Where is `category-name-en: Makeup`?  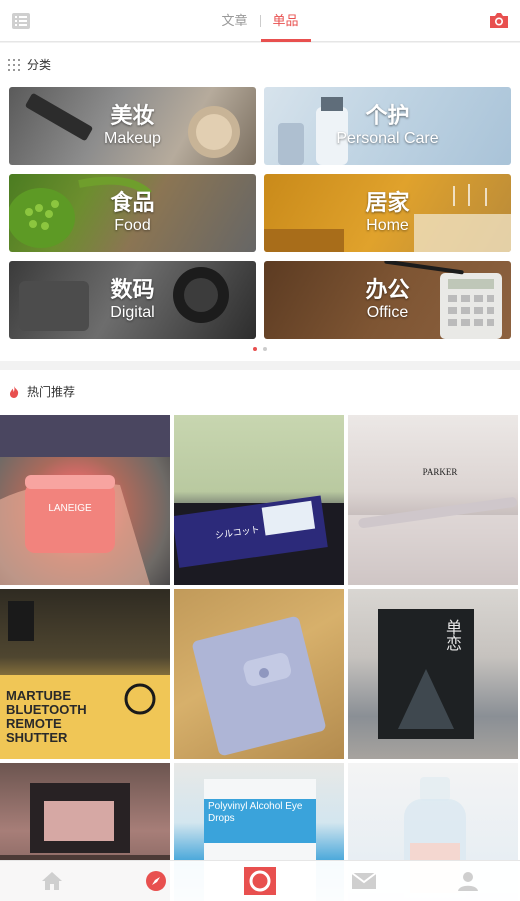 category-name-en: Makeup is located at coordinates (132, 138).